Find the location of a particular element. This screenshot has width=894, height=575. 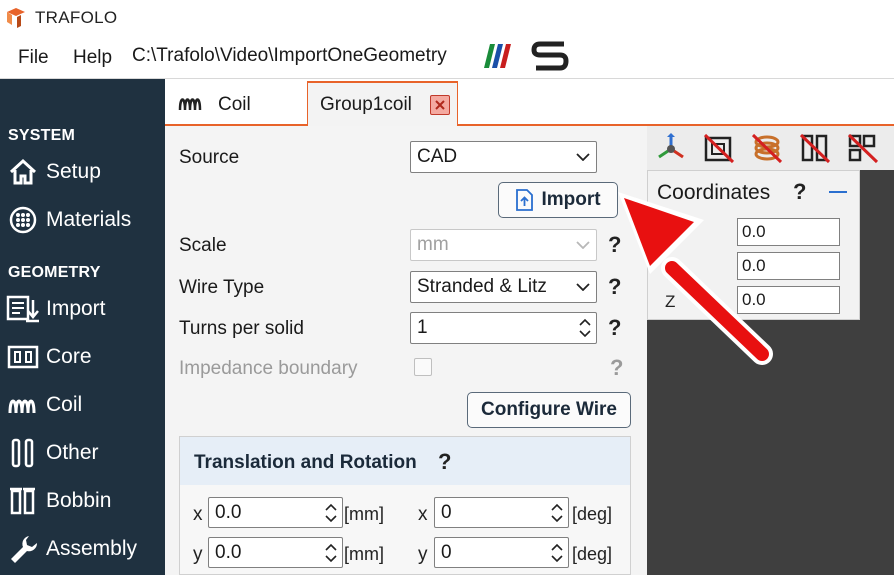

wire-type-select: Stranded & Litz is located at coordinates (503, 287).